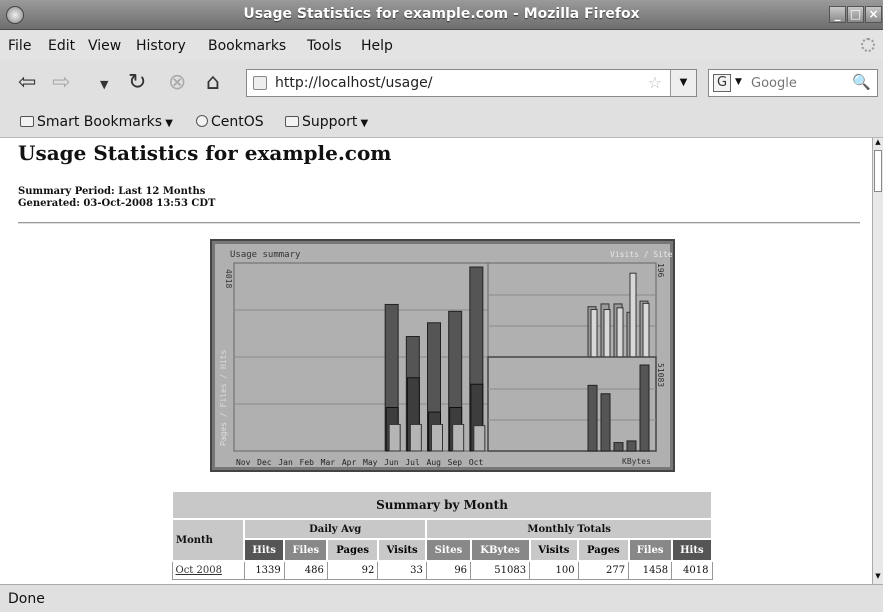 This screenshot has width=883, height=612. Describe the element at coordinates (61, 46) in the screenshot. I see `menu-edit: Edit` at that location.